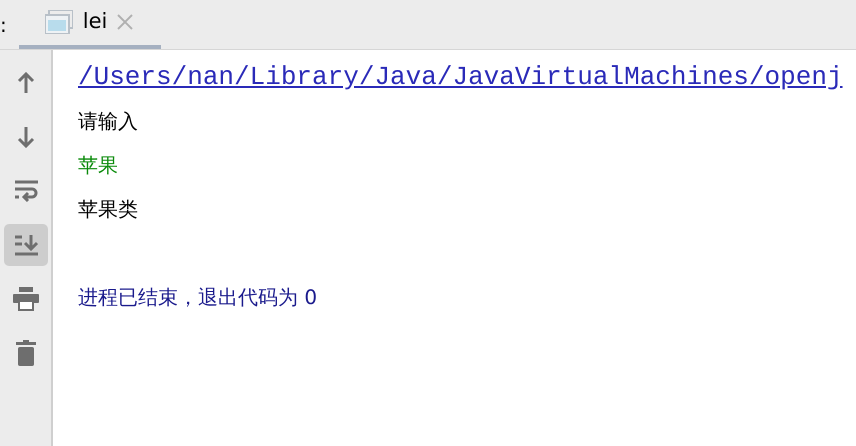  What do you see at coordinates (26, 83) in the screenshot?
I see `arrow-up-icon` at bounding box center [26, 83].